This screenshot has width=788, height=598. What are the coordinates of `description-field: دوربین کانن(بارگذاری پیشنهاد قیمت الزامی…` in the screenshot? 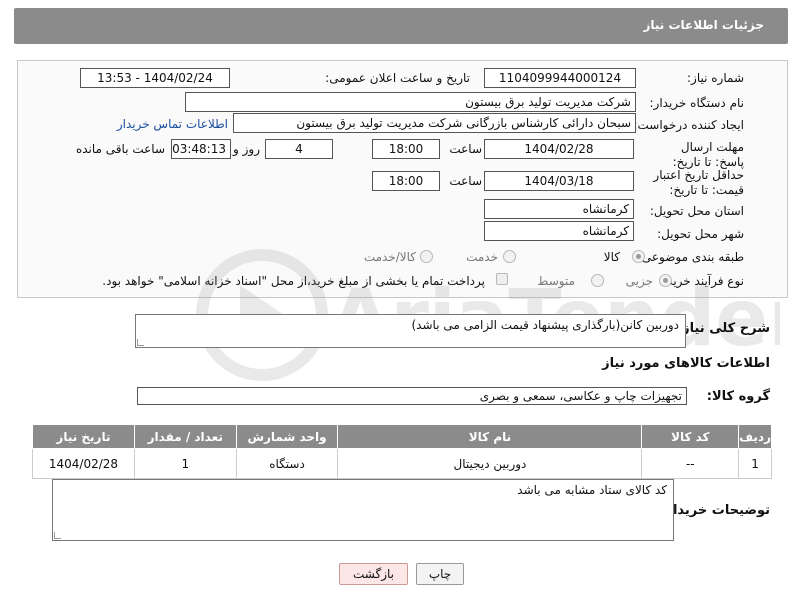 It's located at (410, 331).